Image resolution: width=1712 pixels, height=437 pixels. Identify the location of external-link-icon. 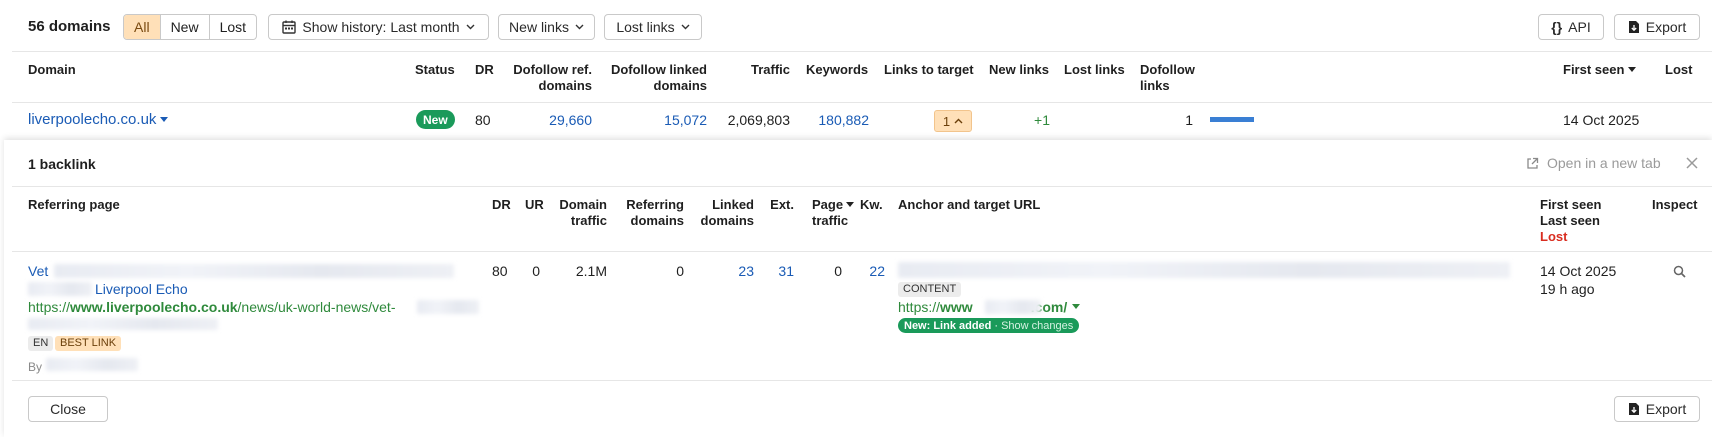
(1532, 163).